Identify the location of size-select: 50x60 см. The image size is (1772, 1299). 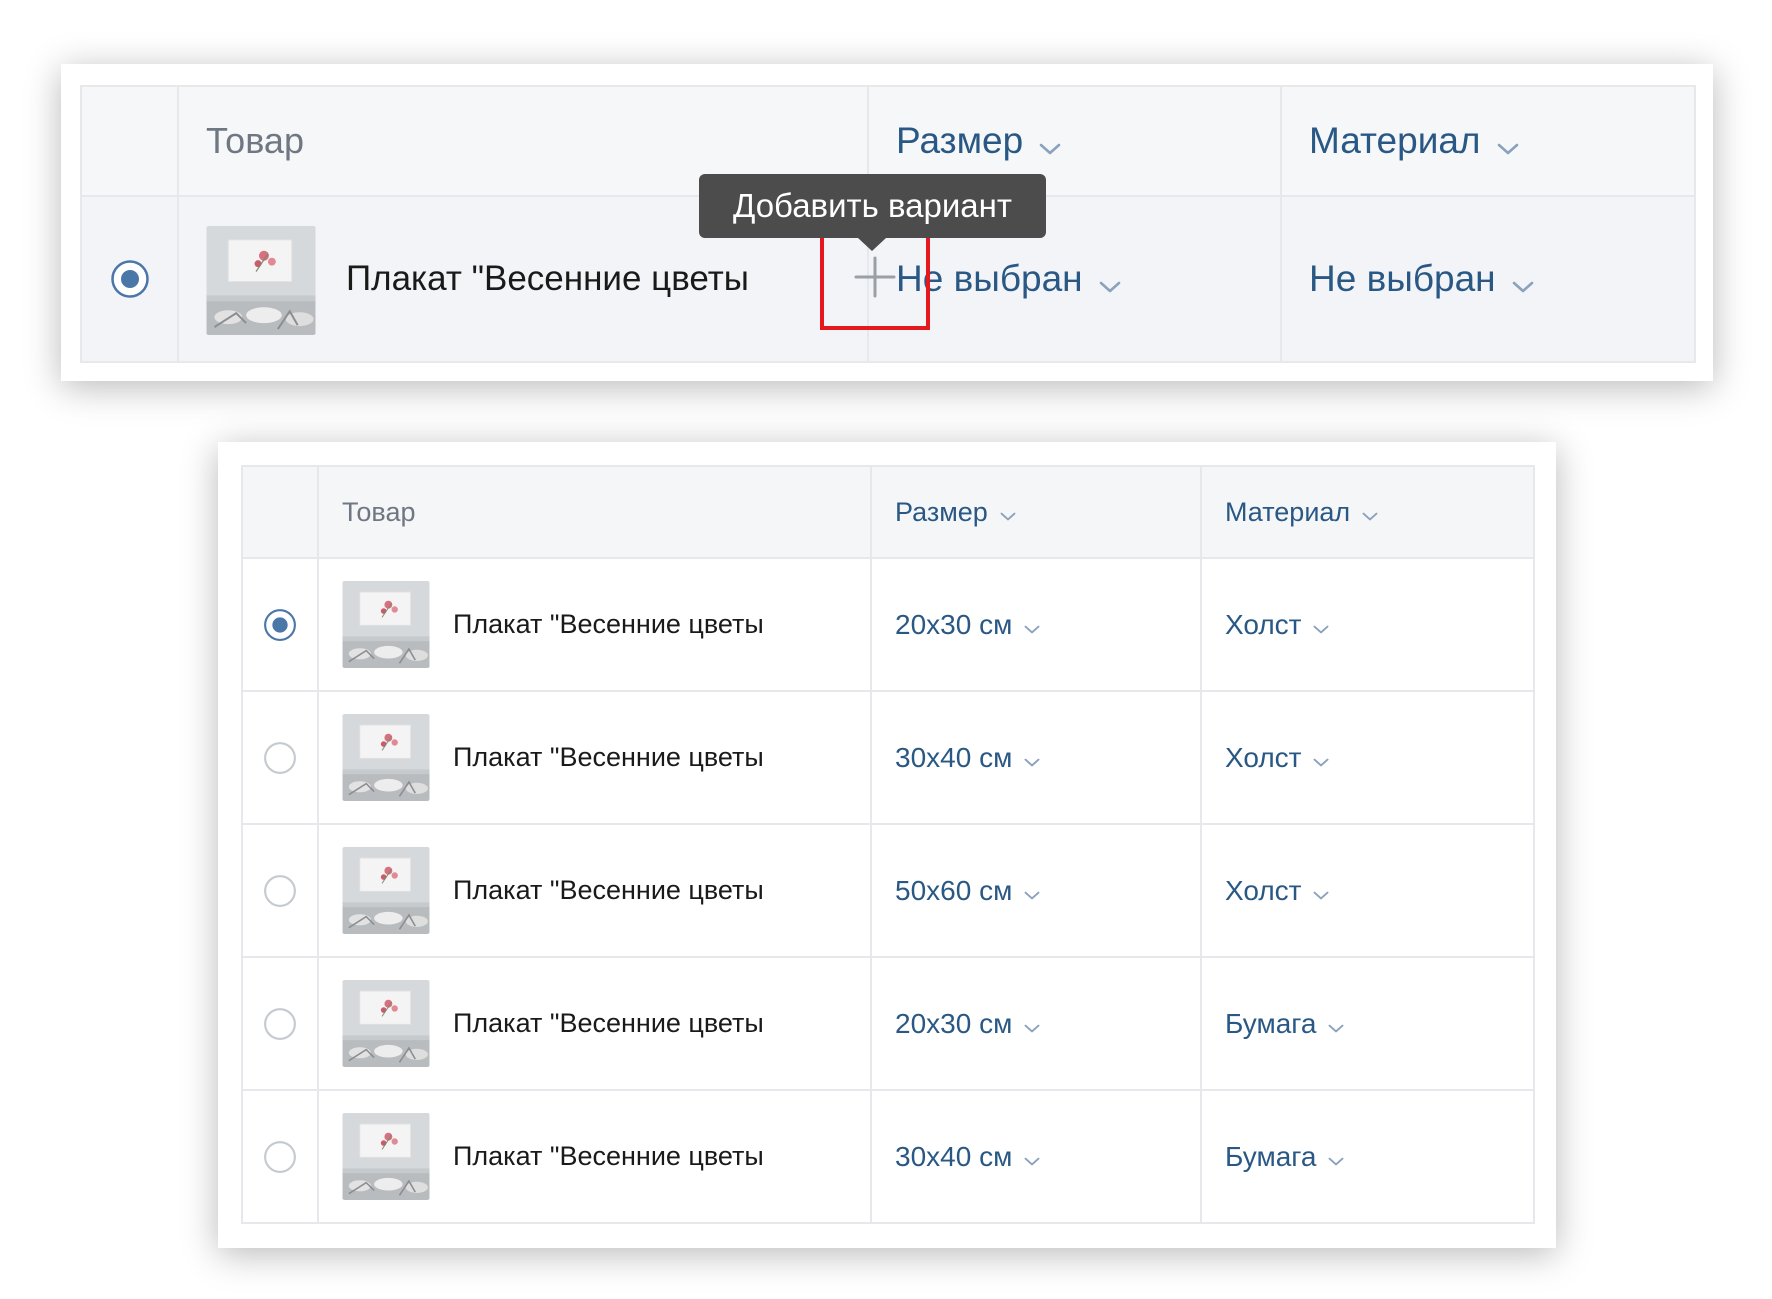
(942, 890).